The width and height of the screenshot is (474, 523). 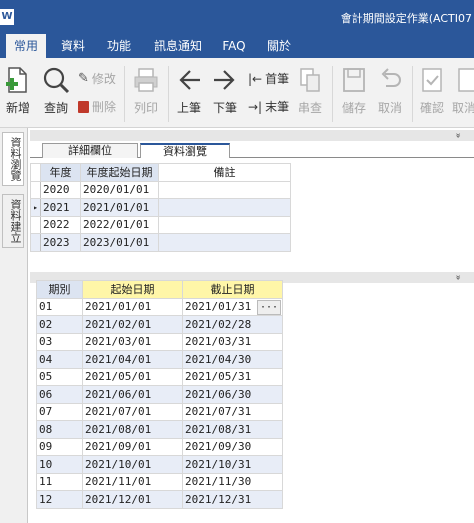 I want to click on column-header-note: 備註, so click(x=224, y=172).